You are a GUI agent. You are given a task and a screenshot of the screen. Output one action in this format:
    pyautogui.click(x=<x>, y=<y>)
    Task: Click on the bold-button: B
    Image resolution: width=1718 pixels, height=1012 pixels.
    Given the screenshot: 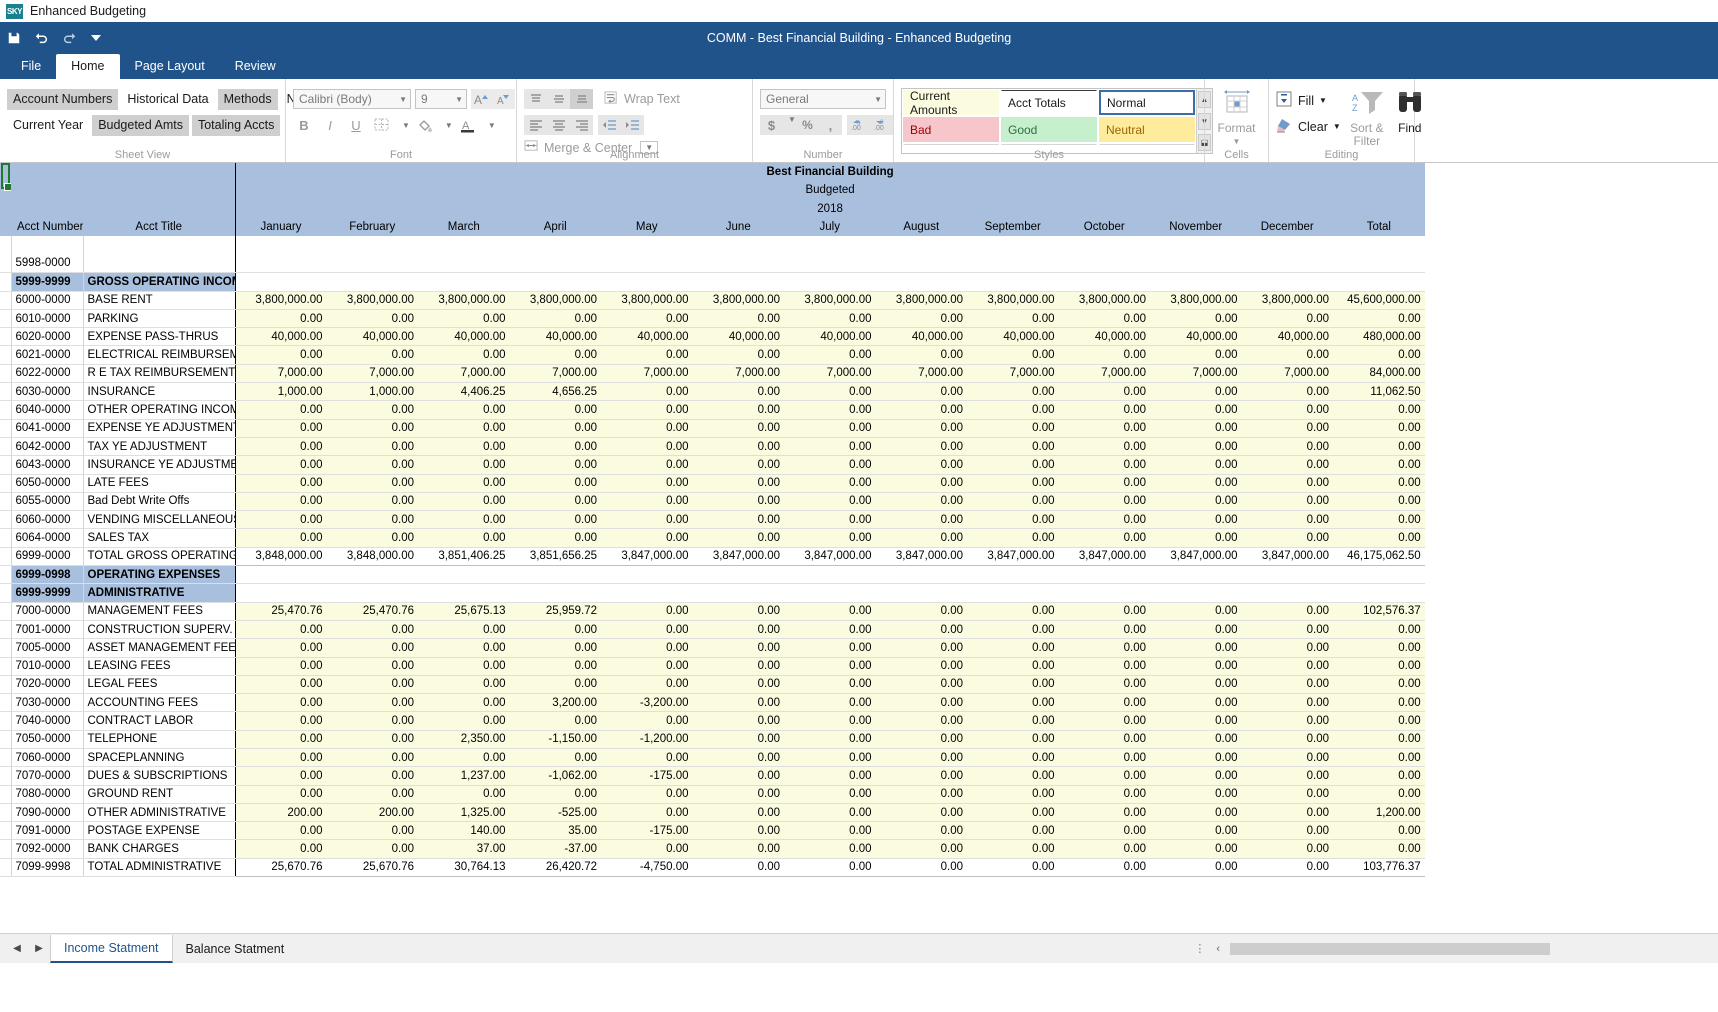 What is the action you would take?
    pyautogui.click(x=304, y=125)
    